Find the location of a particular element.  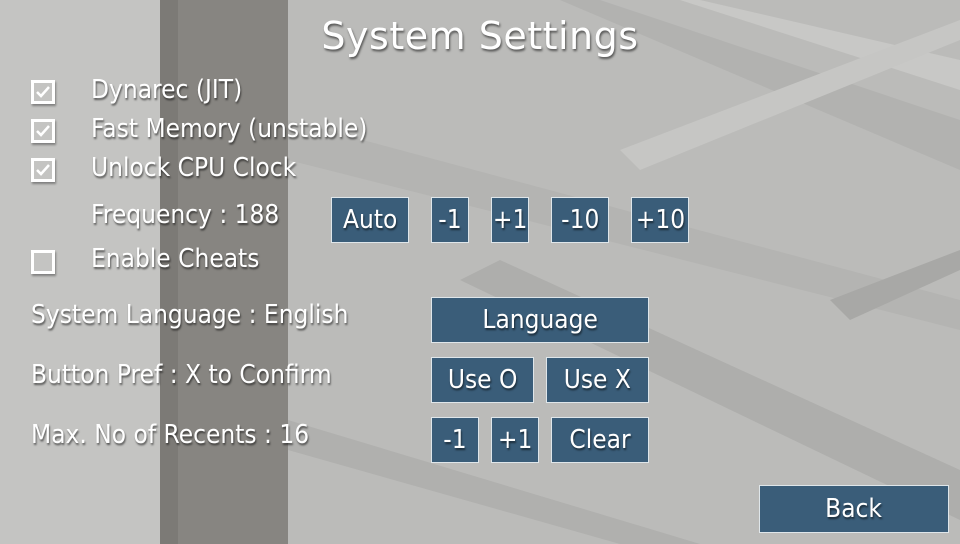

button-pref-label: Button Pref : X to Confirm is located at coordinates (181, 375).